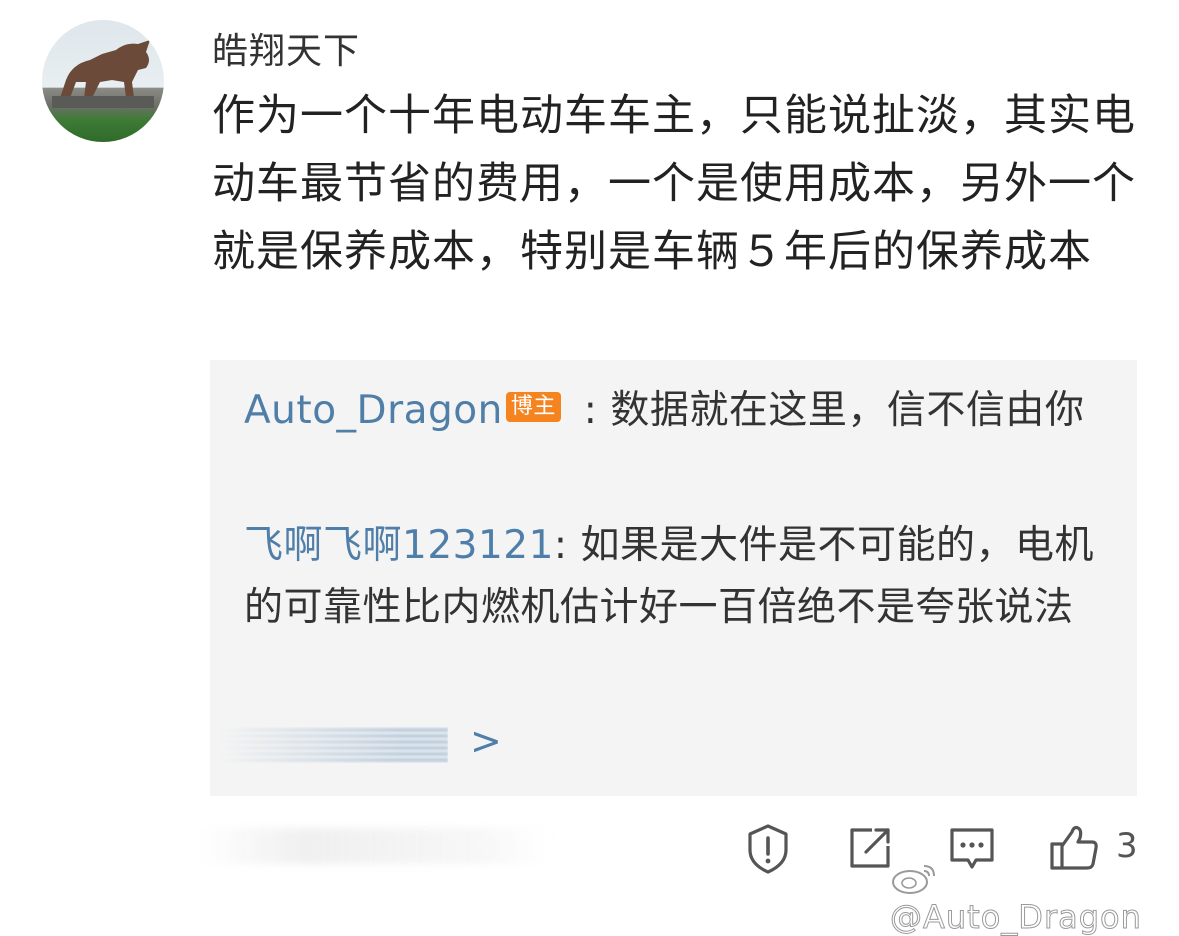  Describe the element at coordinates (333, 745) in the screenshot. I see `blurred-text` at that location.